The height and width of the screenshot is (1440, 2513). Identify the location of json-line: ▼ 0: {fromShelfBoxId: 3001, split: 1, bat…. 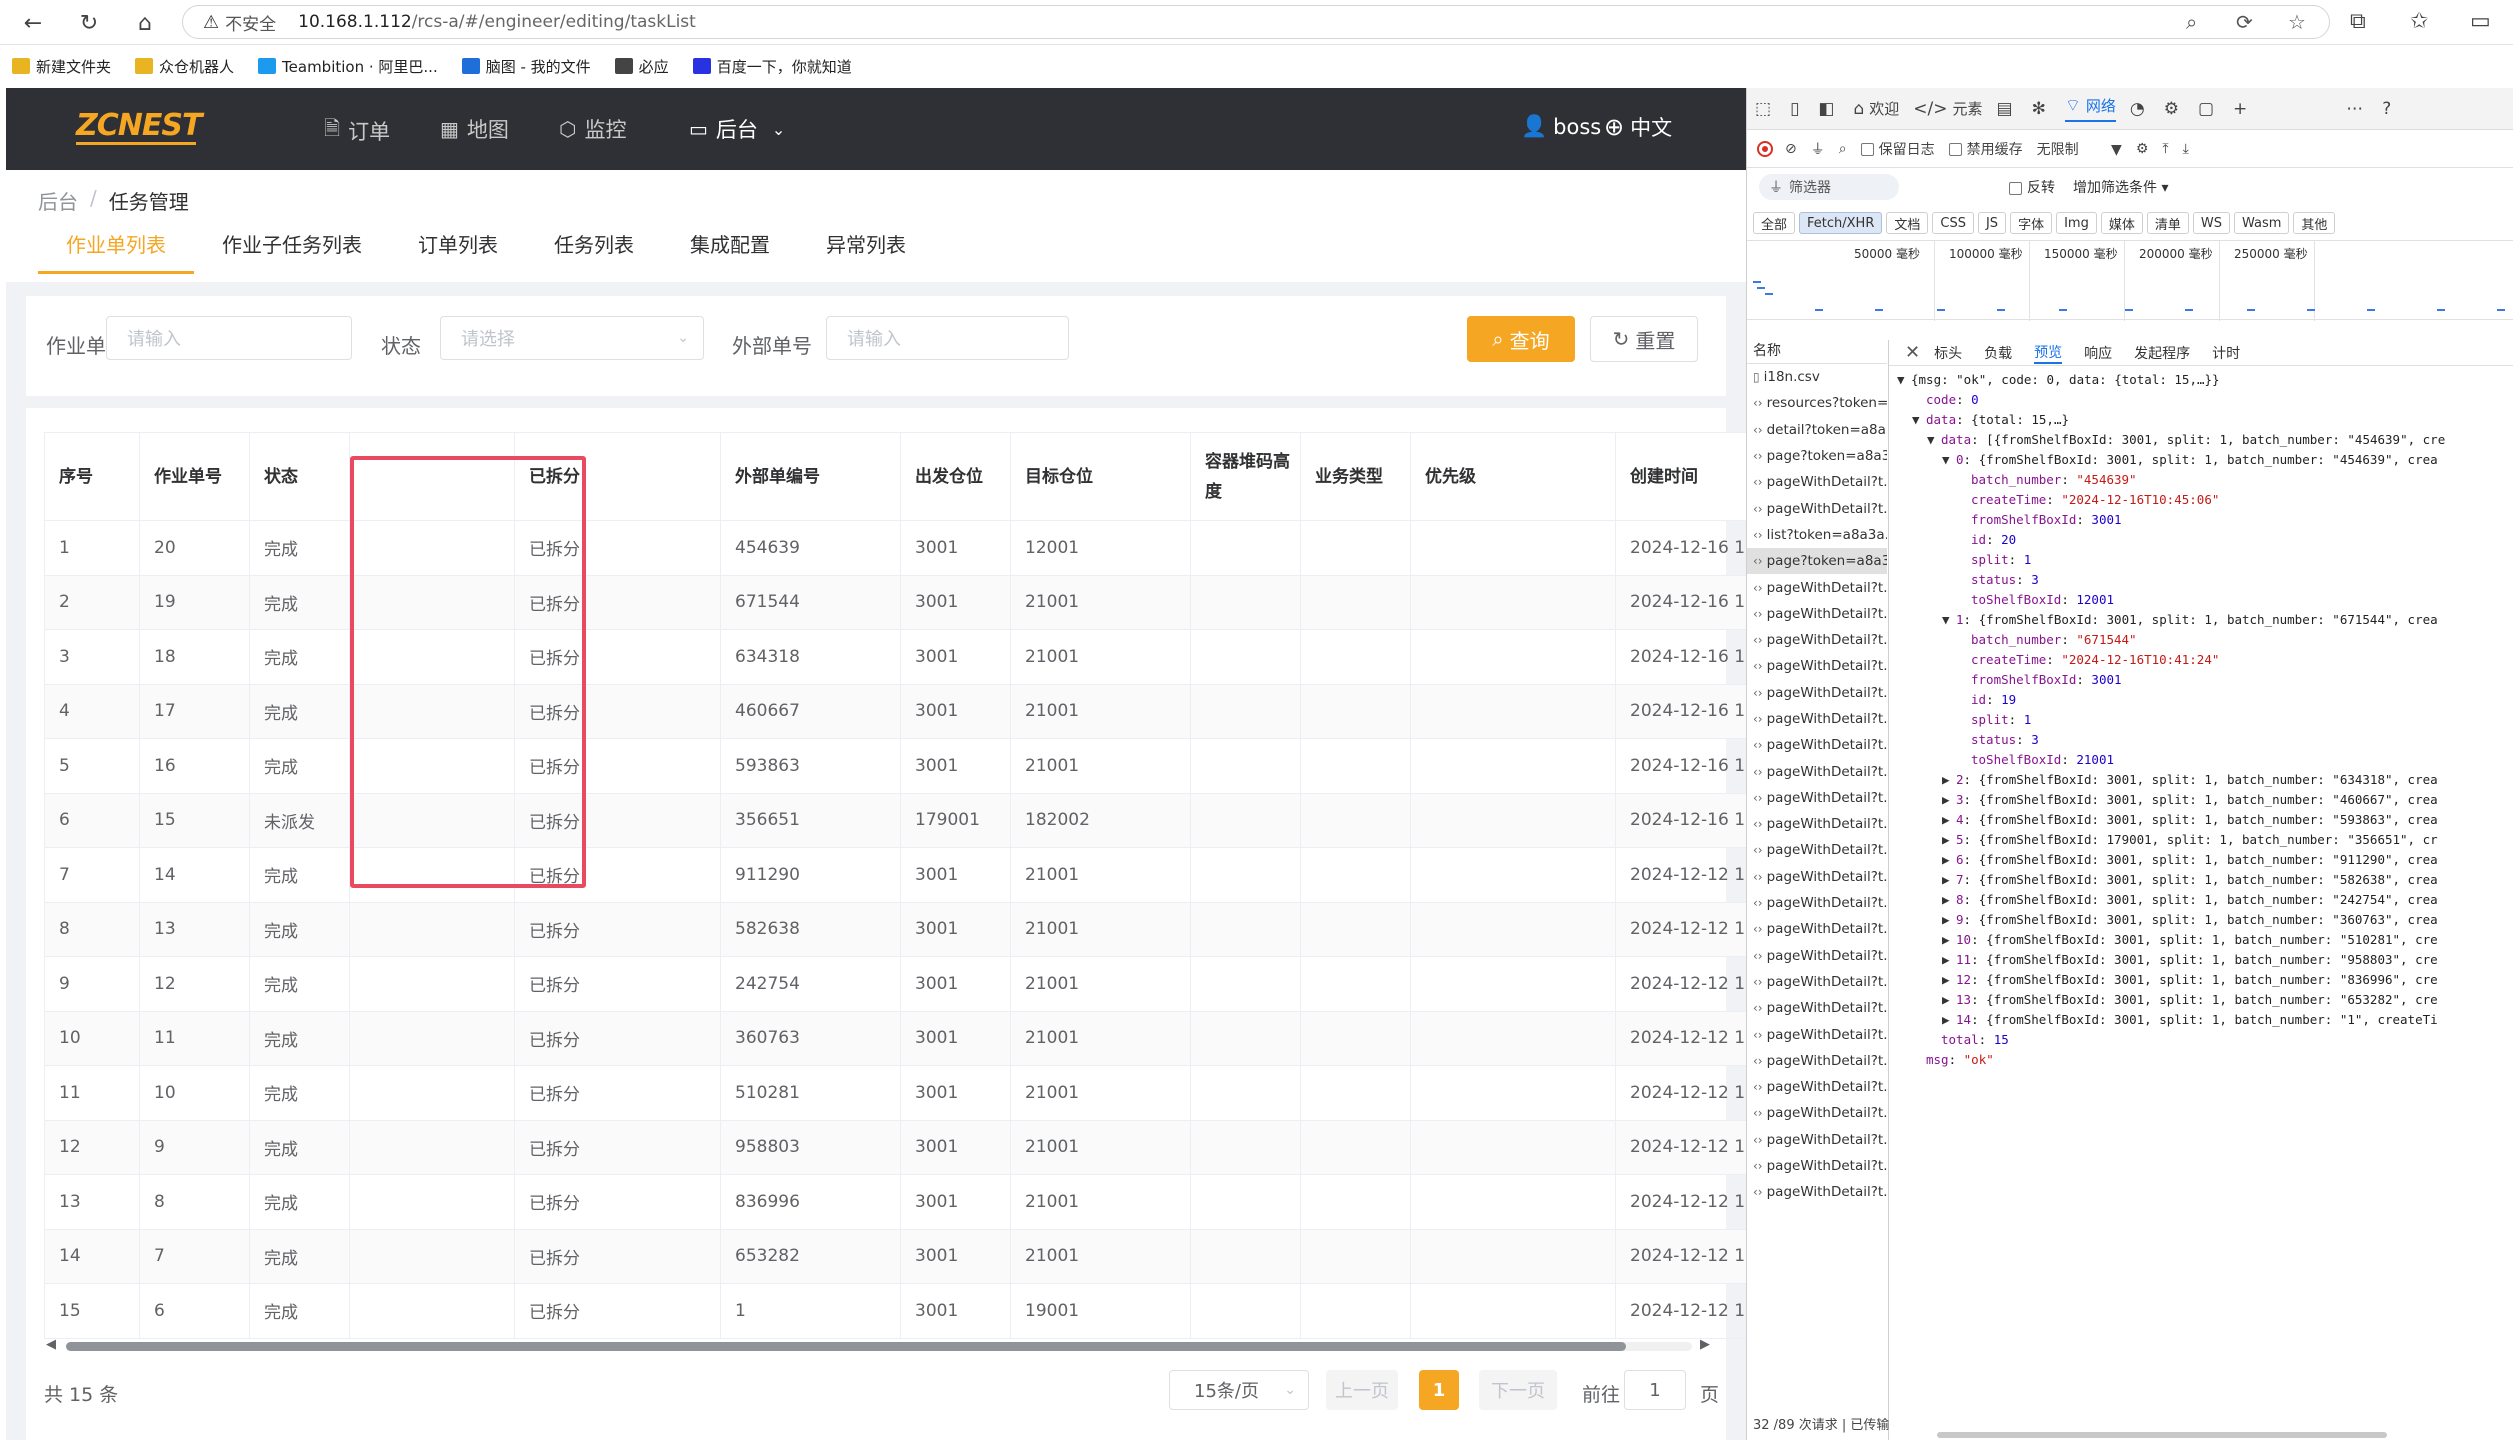
(2205, 460).